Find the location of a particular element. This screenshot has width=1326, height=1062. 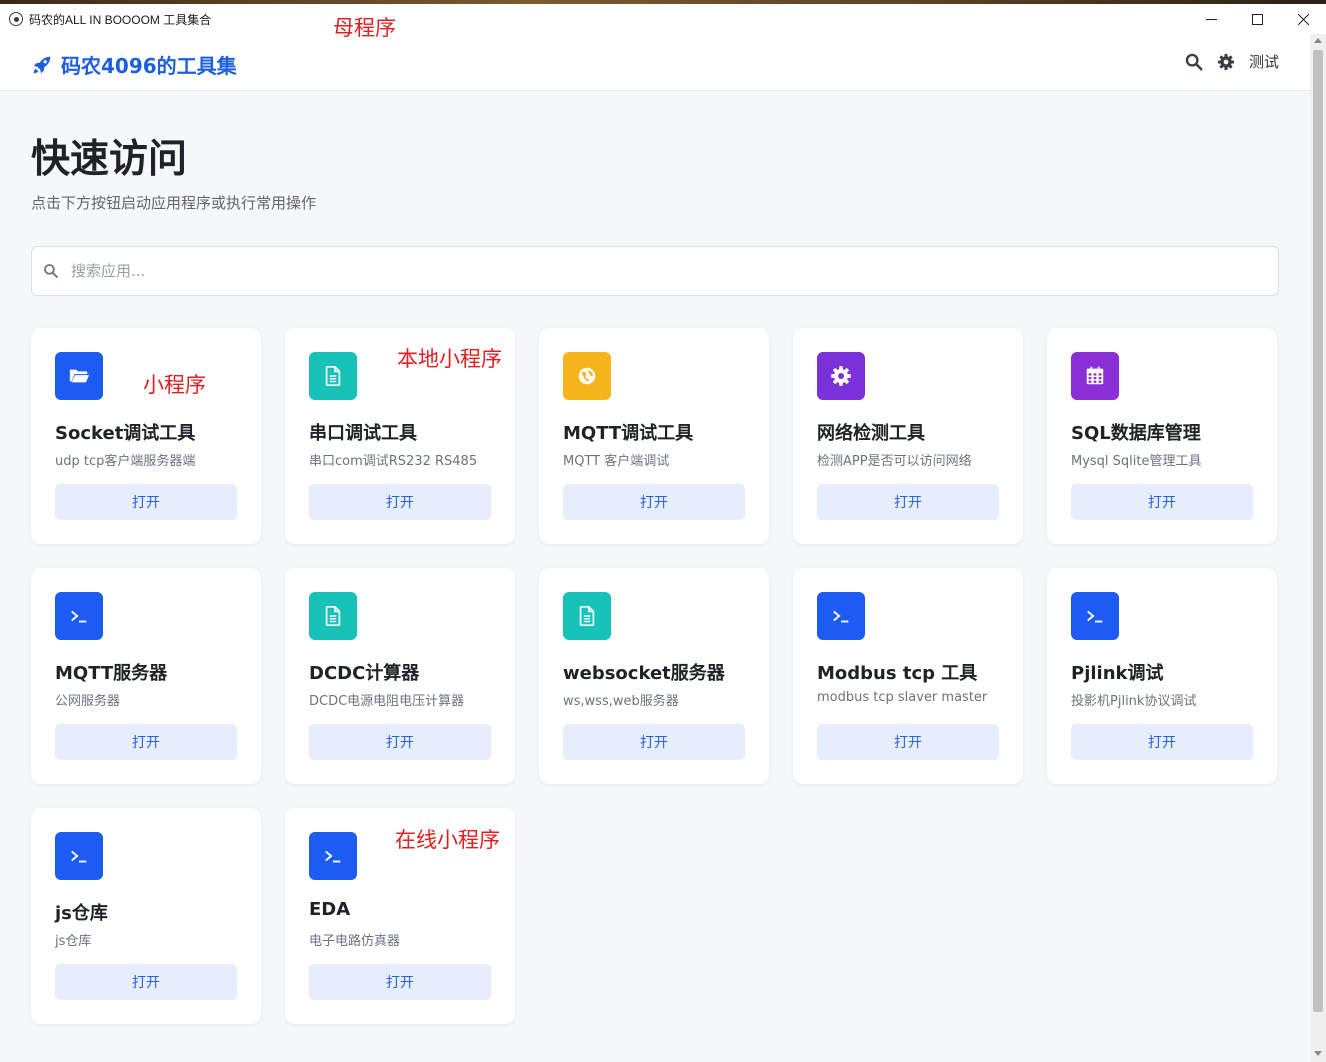

card-description: js仓库 is located at coordinates (73, 941).